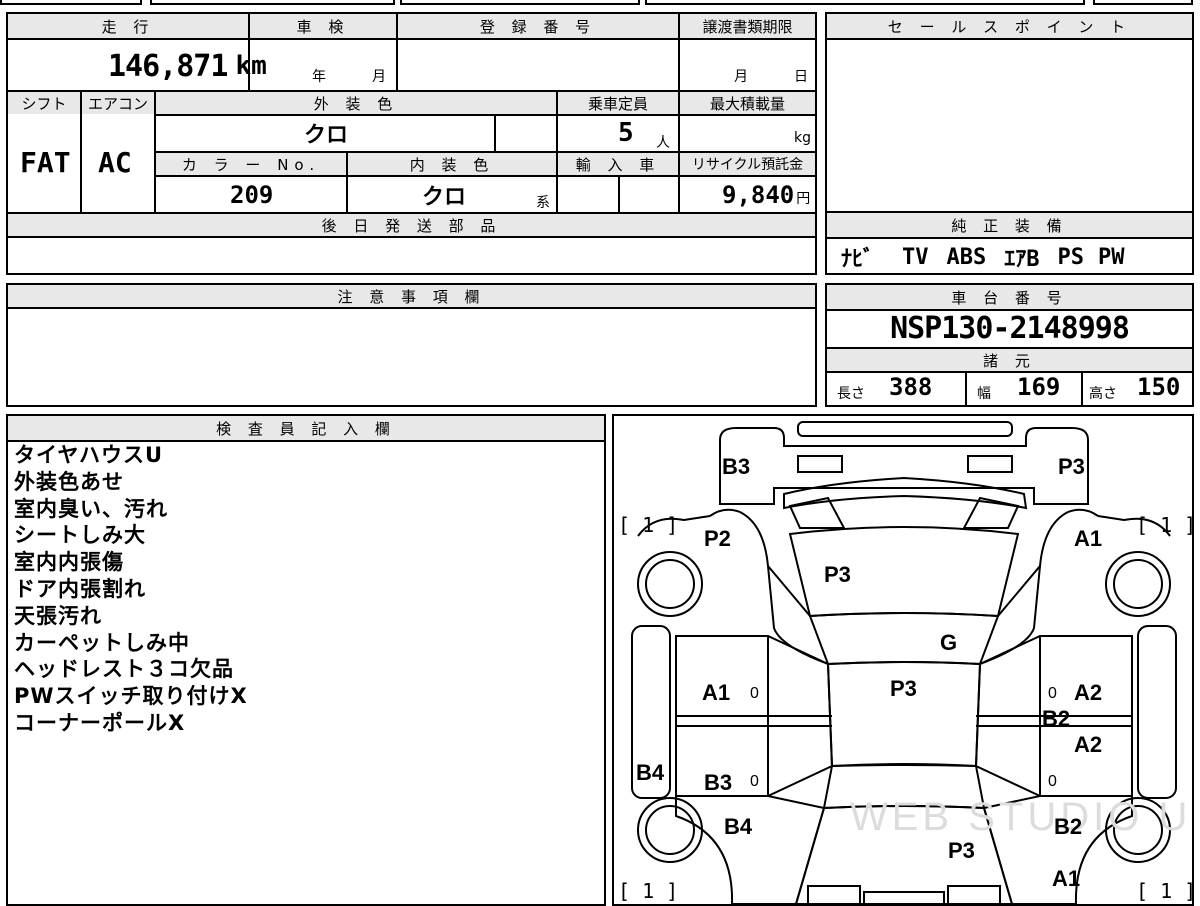 The width and height of the screenshot is (1200, 906). I want to click on sales-point-box: セ ー ル ス ポ イ ン ト, so click(1009, 112).